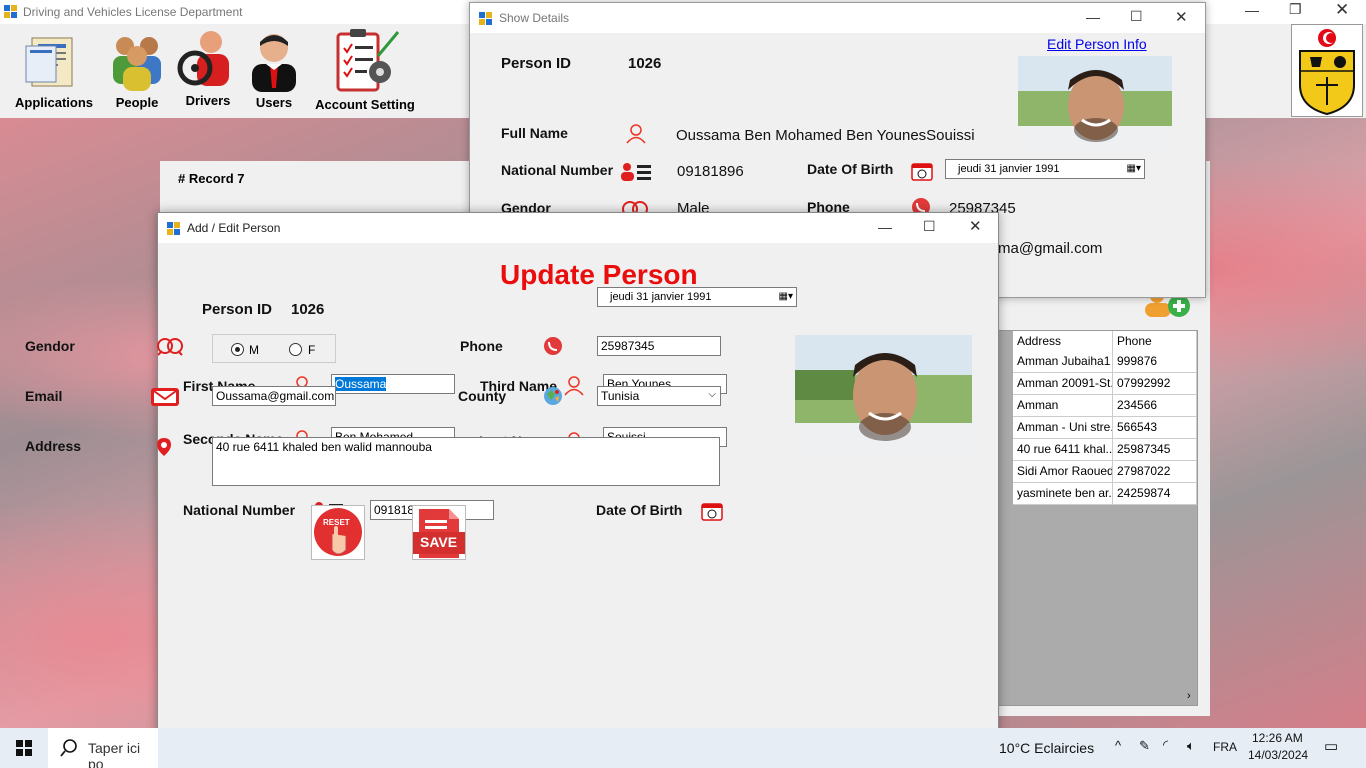 The image size is (1366, 768). Describe the element at coordinates (1155, 494) in the screenshot. I see `grid-cell: 24259874` at that location.